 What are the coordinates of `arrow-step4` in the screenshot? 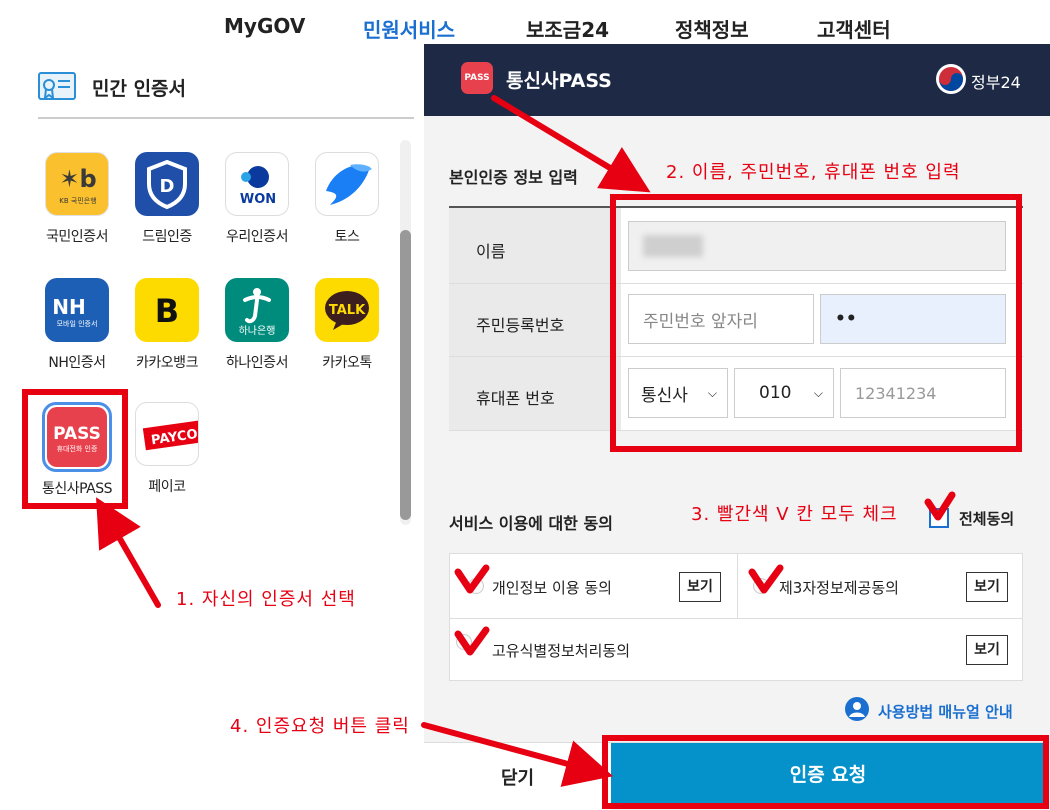 It's located at (517, 754).